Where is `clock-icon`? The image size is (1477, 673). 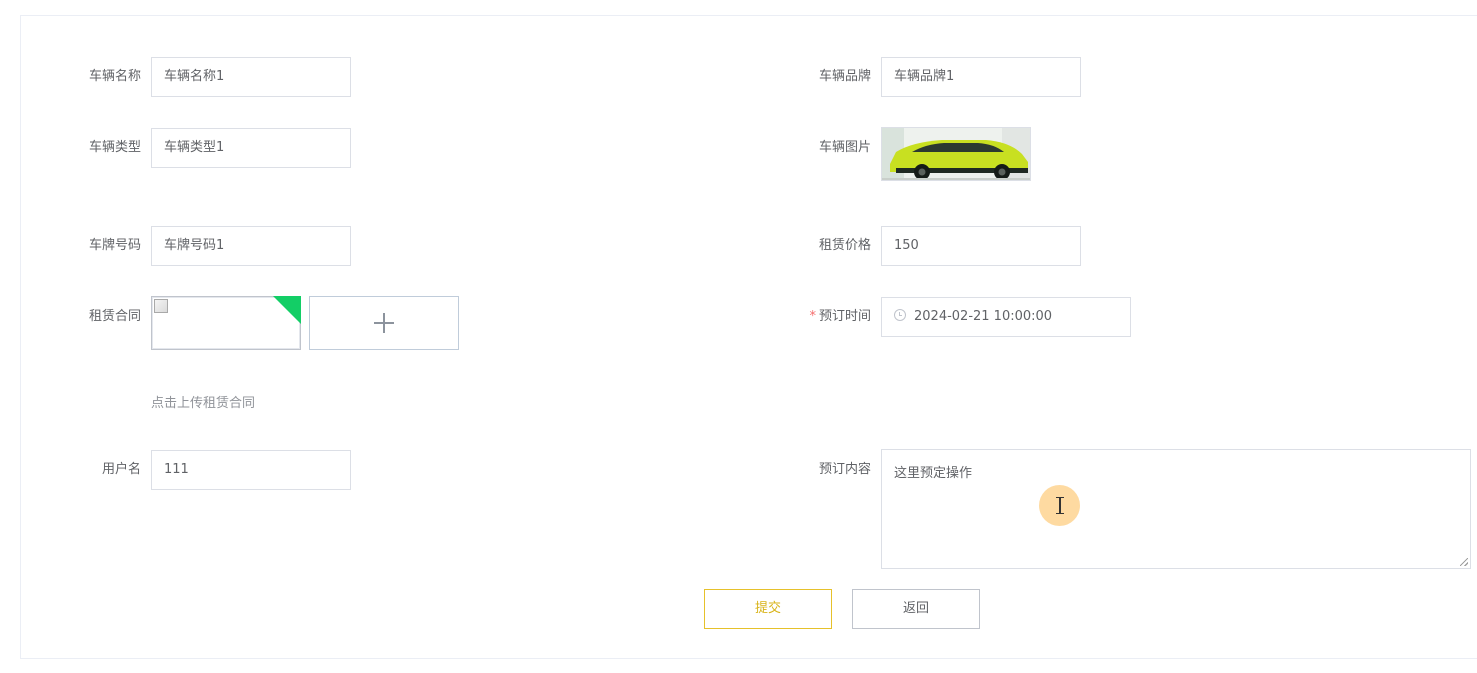
clock-icon is located at coordinates (900, 315).